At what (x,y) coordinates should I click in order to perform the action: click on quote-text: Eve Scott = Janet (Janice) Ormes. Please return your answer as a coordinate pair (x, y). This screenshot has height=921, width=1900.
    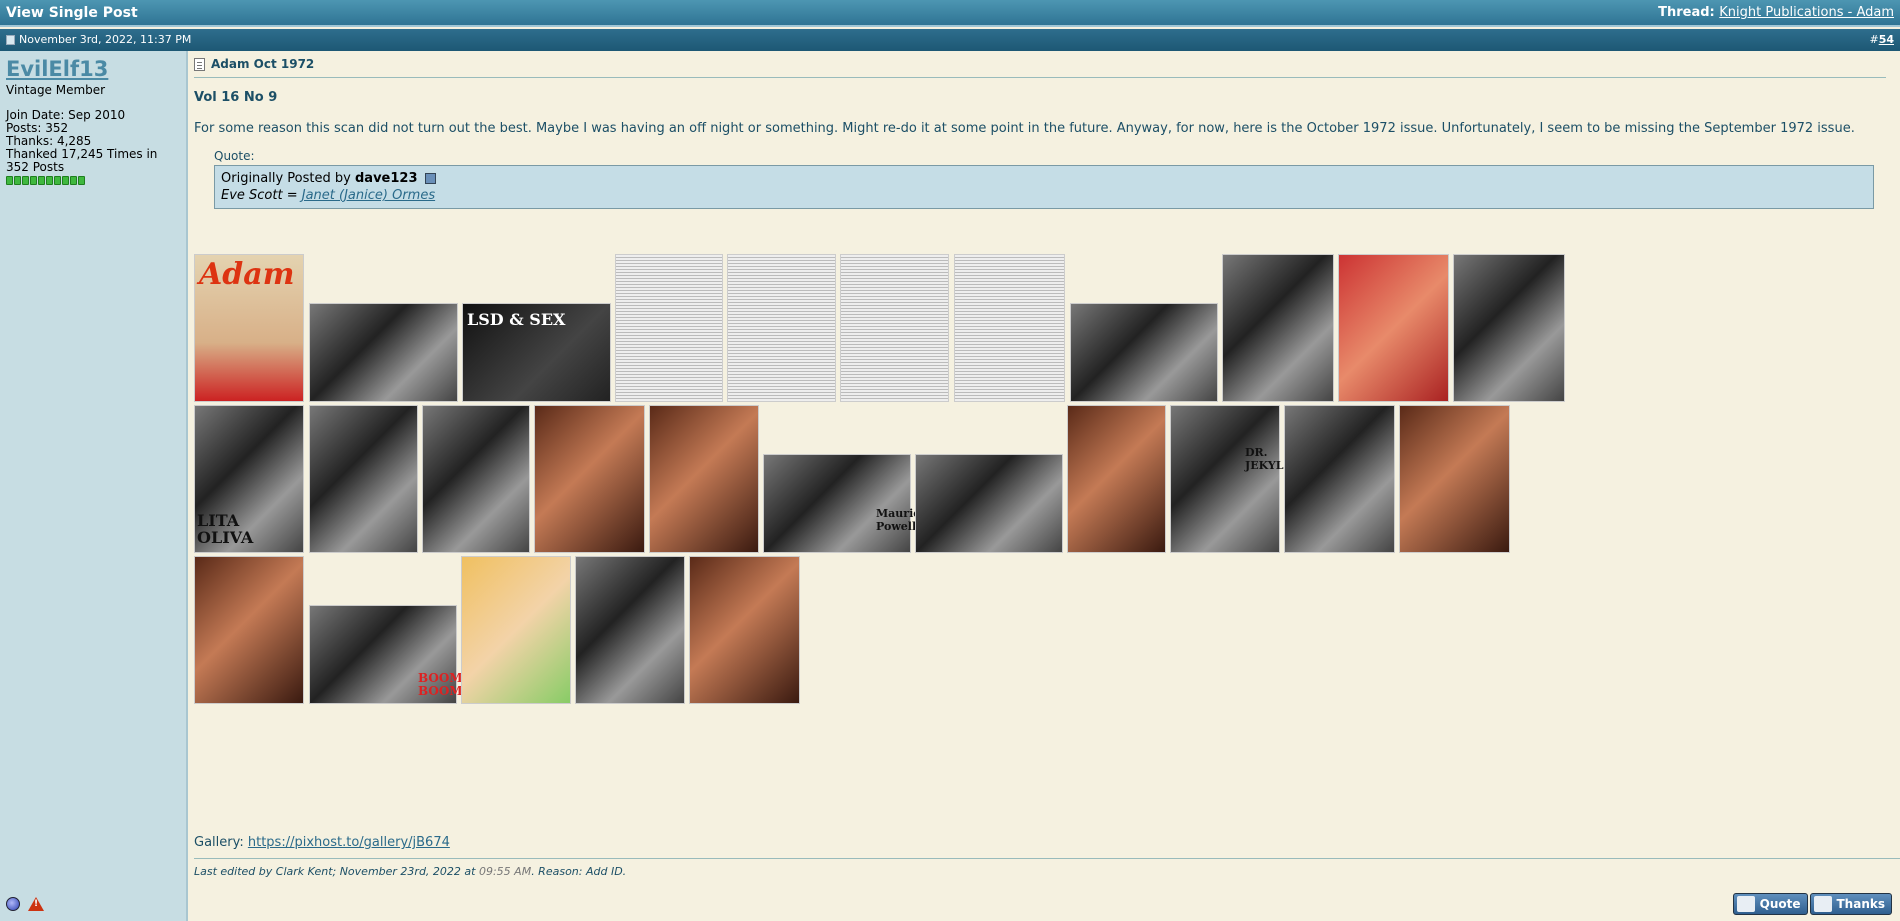
    Looking at the image, I should click on (328, 195).